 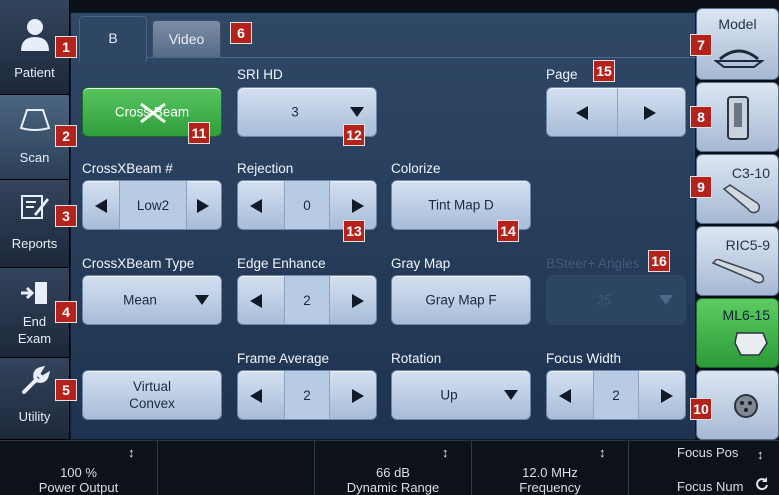 I want to click on dynamic-range-control: ↕ 66 dB Dynamic Range, so click(x=393, y=468).